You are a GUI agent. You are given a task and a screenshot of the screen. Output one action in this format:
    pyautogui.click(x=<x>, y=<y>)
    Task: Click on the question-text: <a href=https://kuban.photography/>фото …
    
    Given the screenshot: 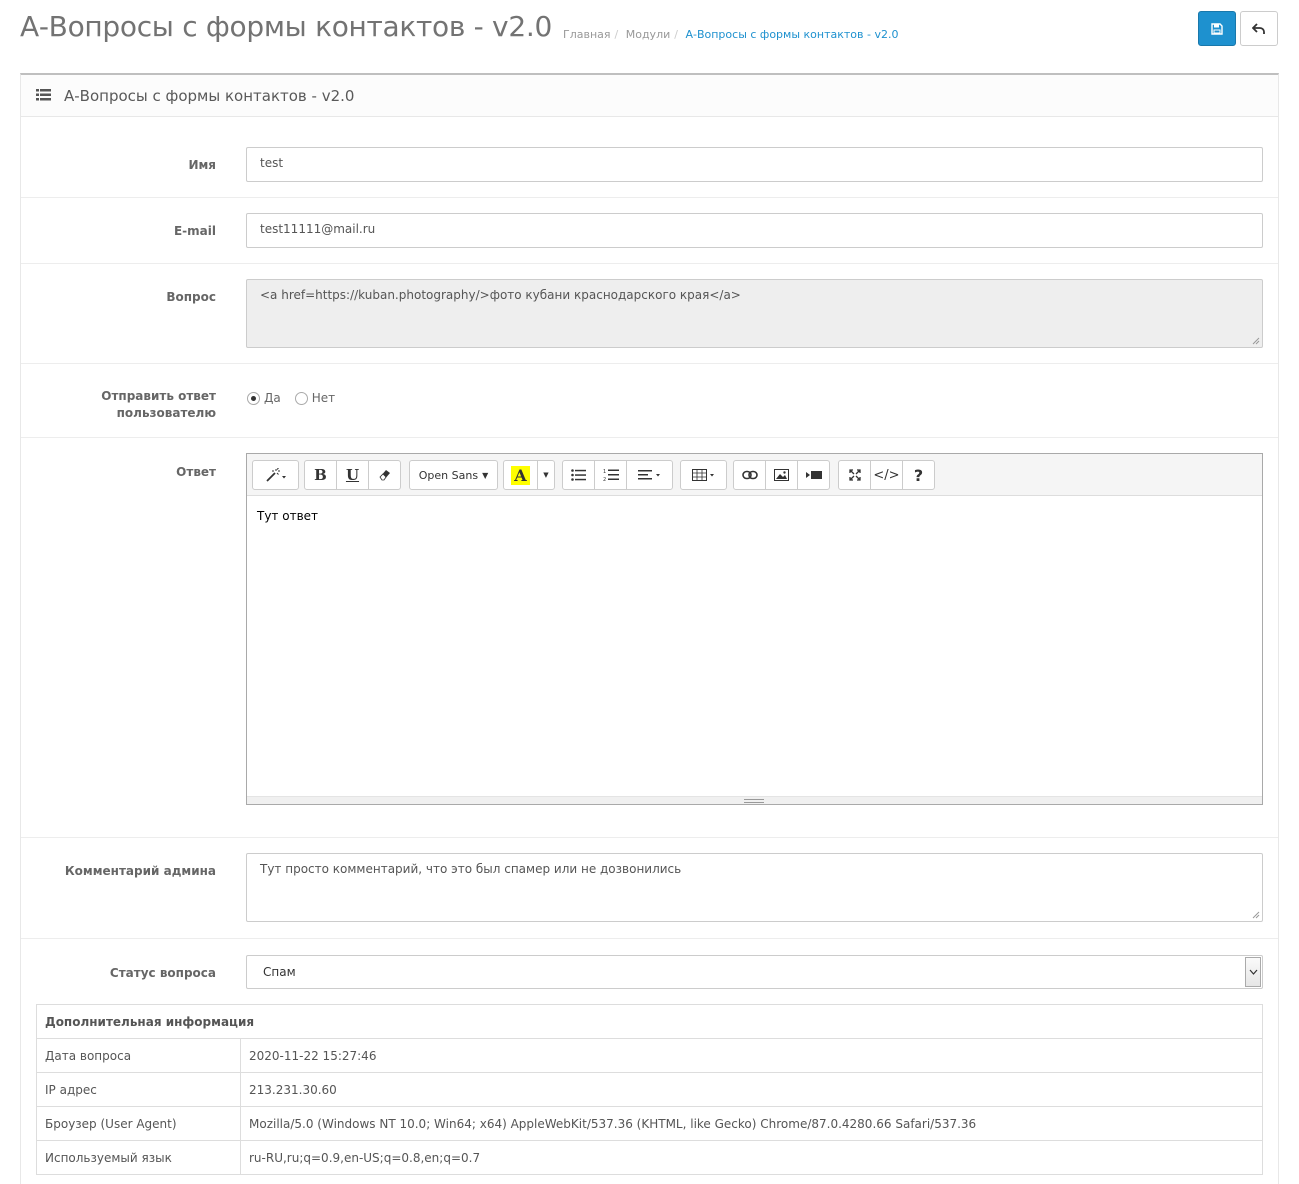 What is the action you would take?
    pyautogui.click(x=500, y=295)
    